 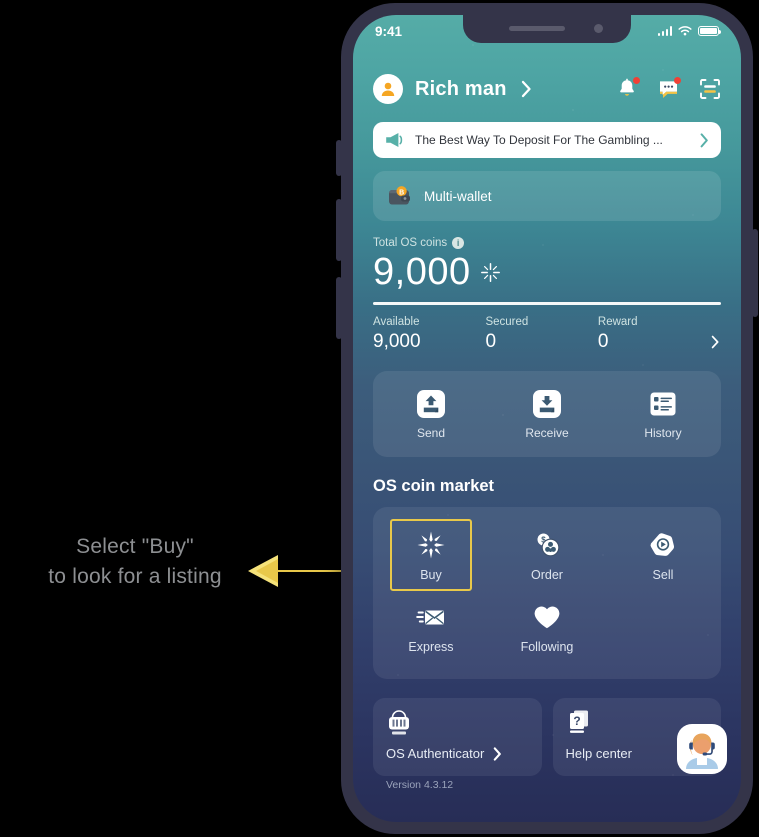 I want to click on balance-stats-row: Available 9,000 Secured 0 Reward 0, so click(x=547, y=334).